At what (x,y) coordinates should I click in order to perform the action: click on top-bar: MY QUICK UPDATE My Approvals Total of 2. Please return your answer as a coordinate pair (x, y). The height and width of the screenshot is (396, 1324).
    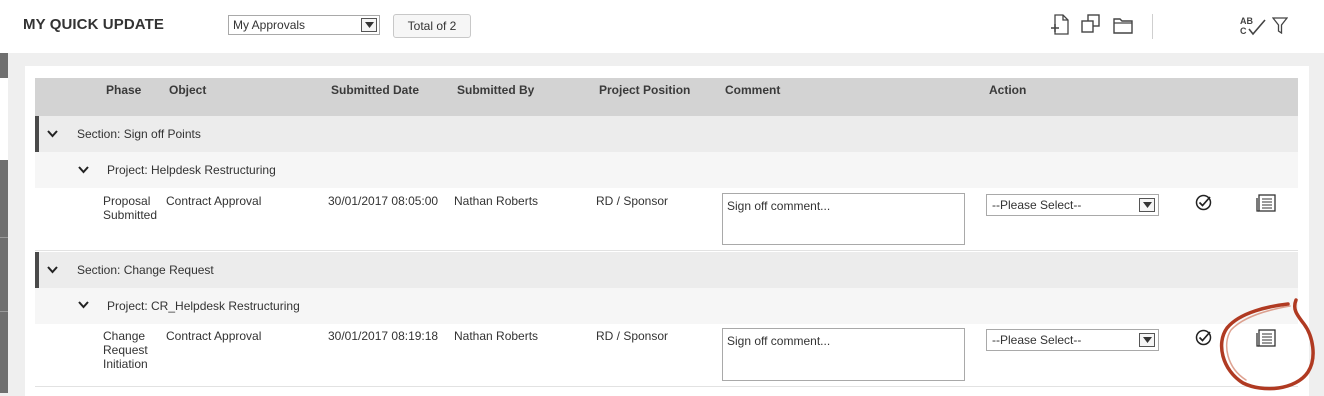
    Looking at the image, I should click on (662, 26).